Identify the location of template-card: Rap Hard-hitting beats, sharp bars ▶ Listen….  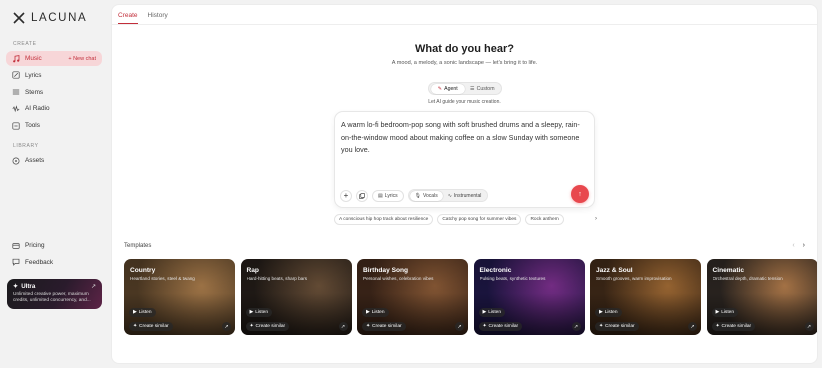
(296, 297).